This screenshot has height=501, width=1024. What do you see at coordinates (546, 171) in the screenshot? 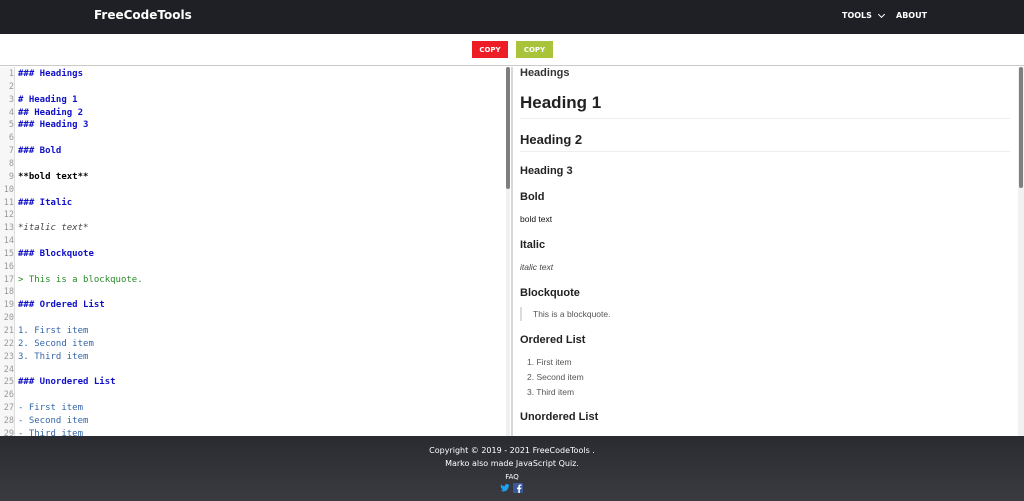
I see `preview-heading-3: Heading 3` at bounding box center [546, 171].